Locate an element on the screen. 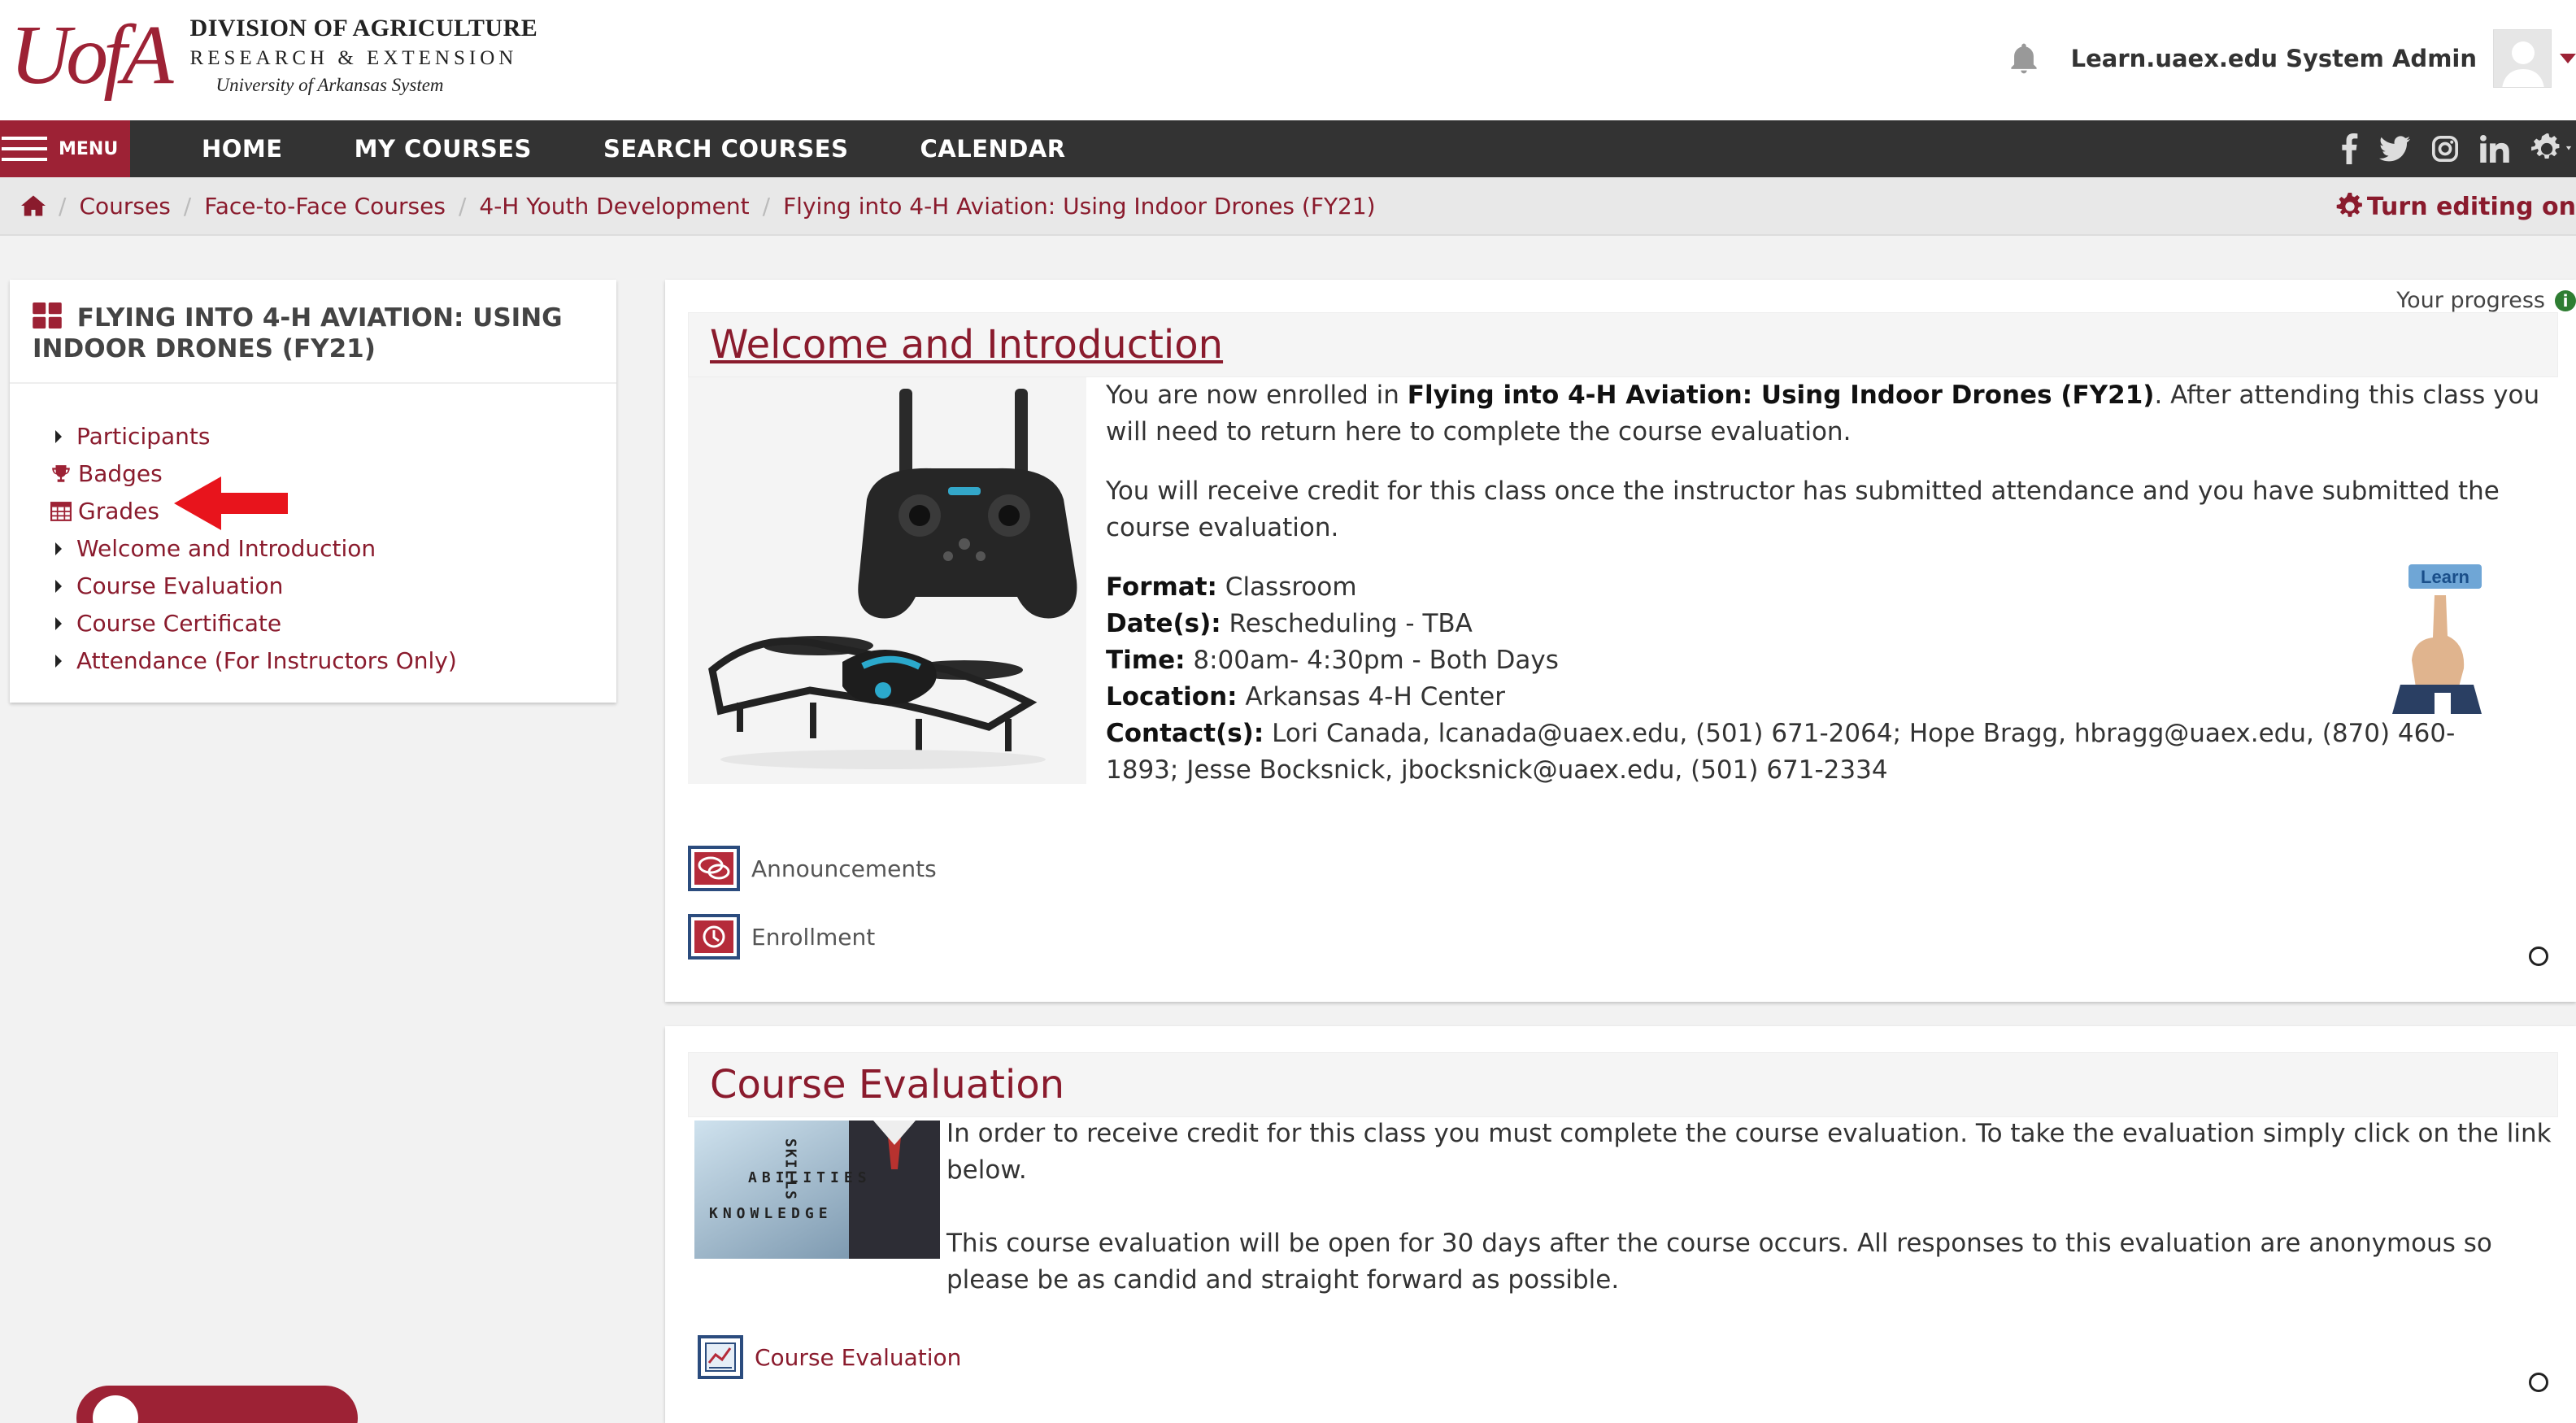 The image size is (2576, 1423). user-name: Learn.uaex.edu System Admin is located at coordinates (2274, 58).